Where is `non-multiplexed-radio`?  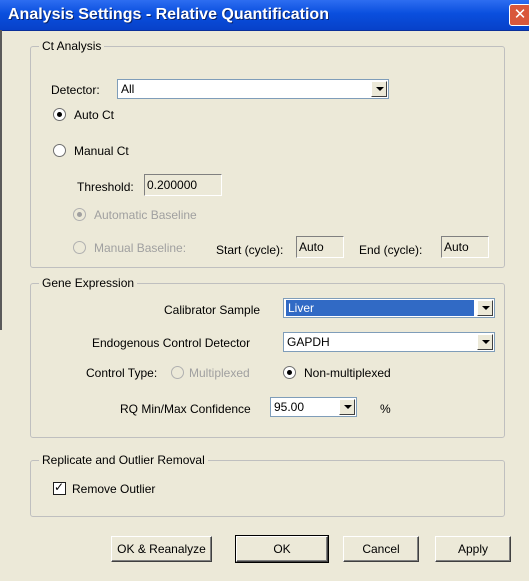
non-multiplexed-radio is located at coordinates (289, 372).